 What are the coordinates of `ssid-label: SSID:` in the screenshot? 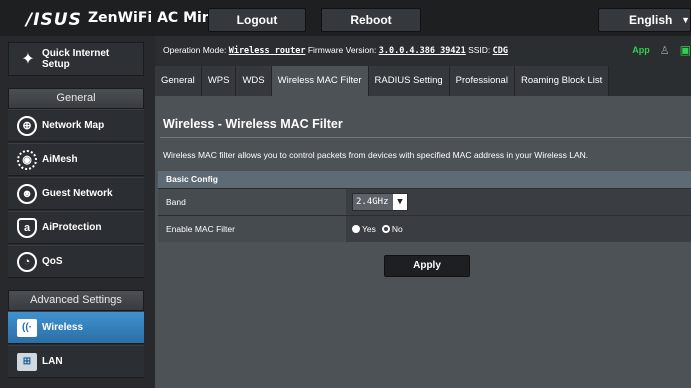 It's located at (479, 50).